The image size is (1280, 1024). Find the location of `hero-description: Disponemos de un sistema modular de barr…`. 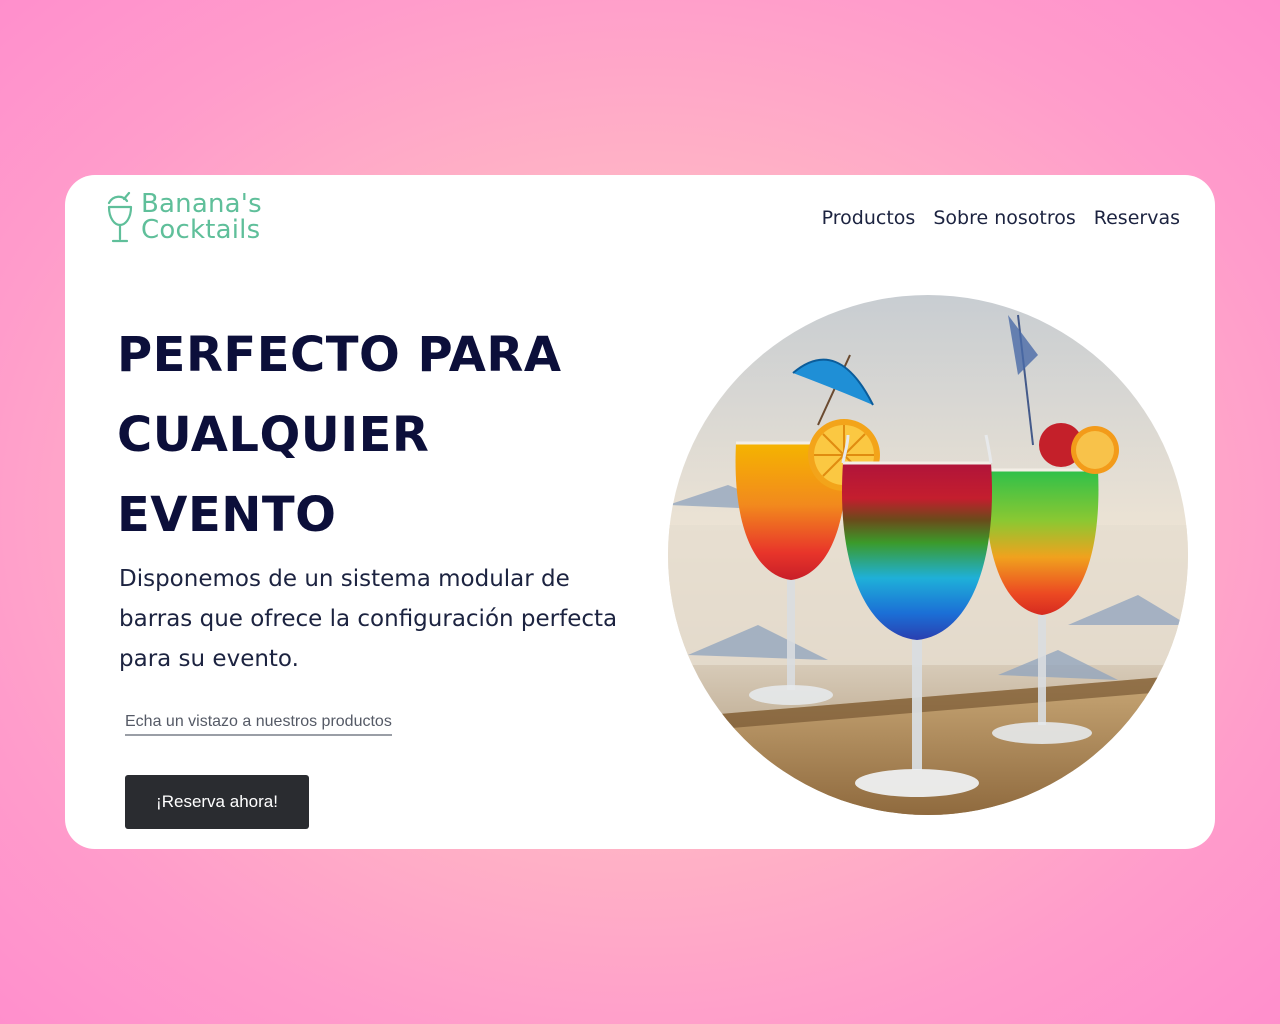

hero-description: Disponemos de un sistema modular de barr… is located at coordinates (368, 619).